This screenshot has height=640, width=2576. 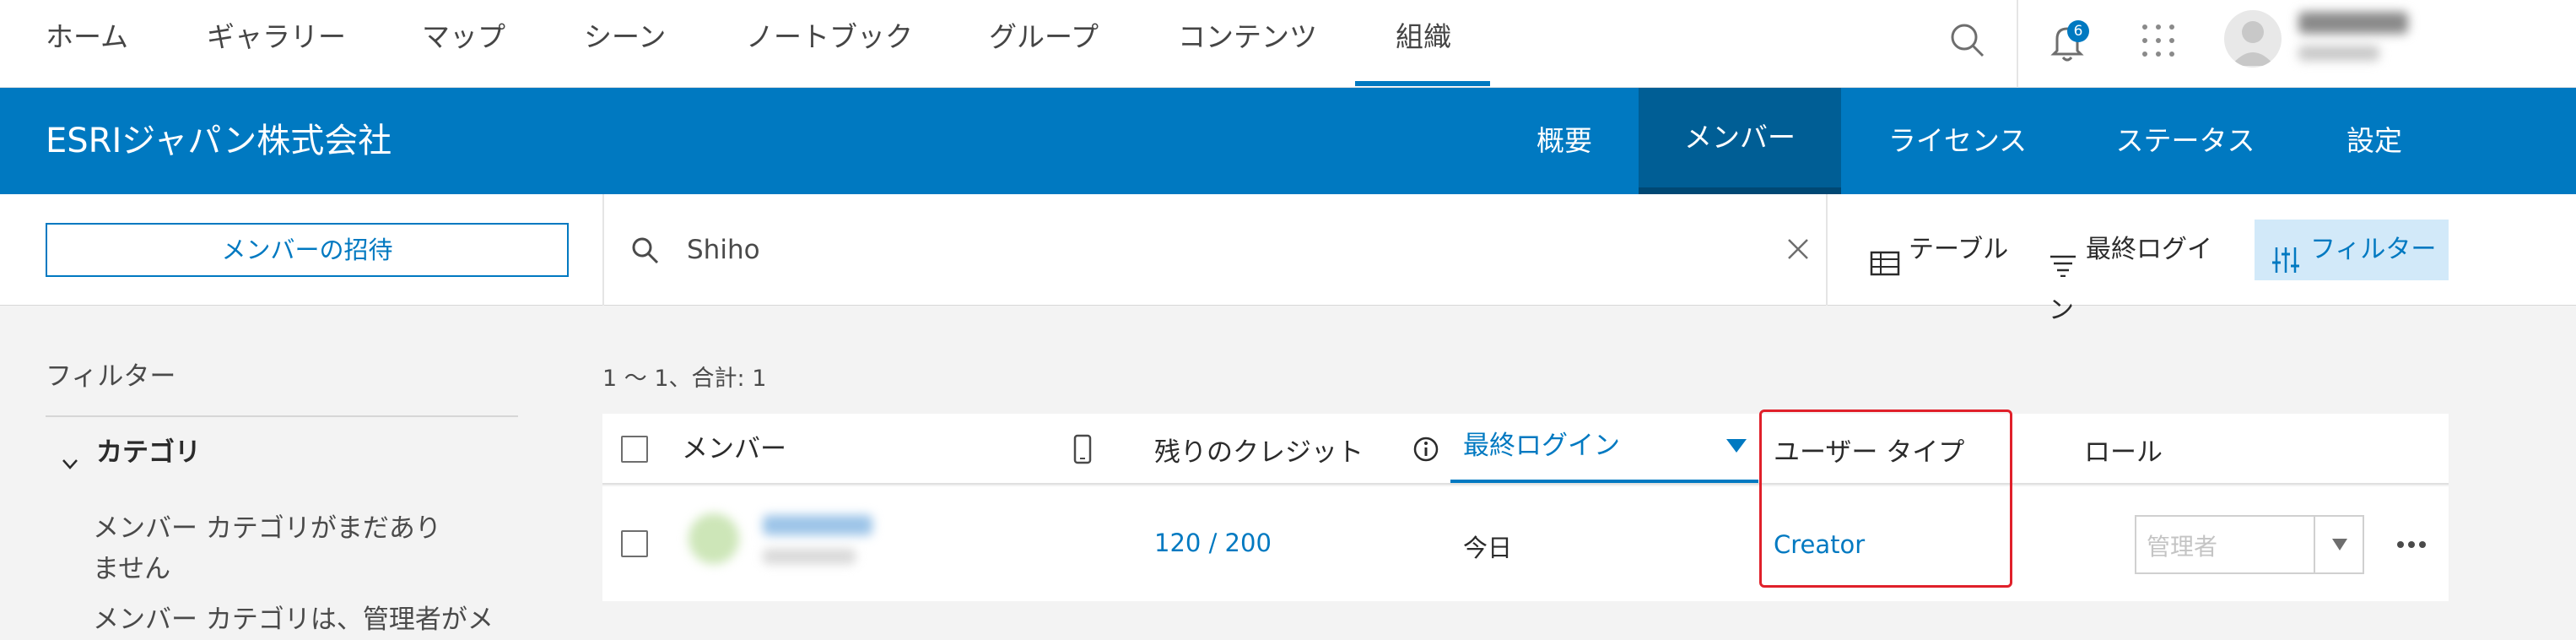 I want to click on avatar, so click(x=2253, y=39).